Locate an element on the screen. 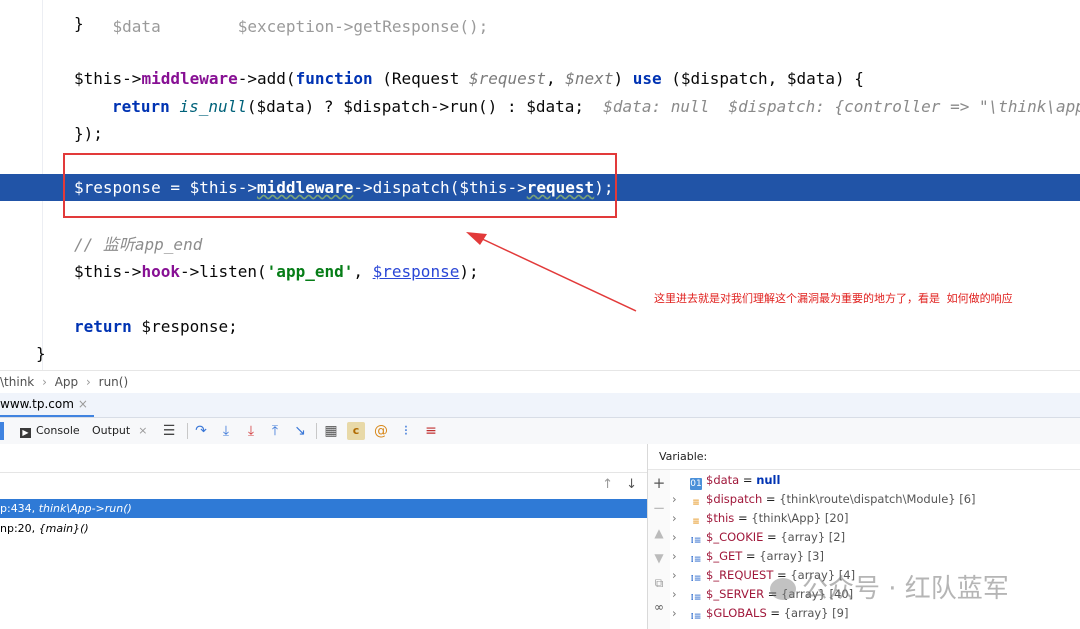 This screenshot has height=629, width=1080. console-tab: ▶ Console is located at coordinates (50, 431).